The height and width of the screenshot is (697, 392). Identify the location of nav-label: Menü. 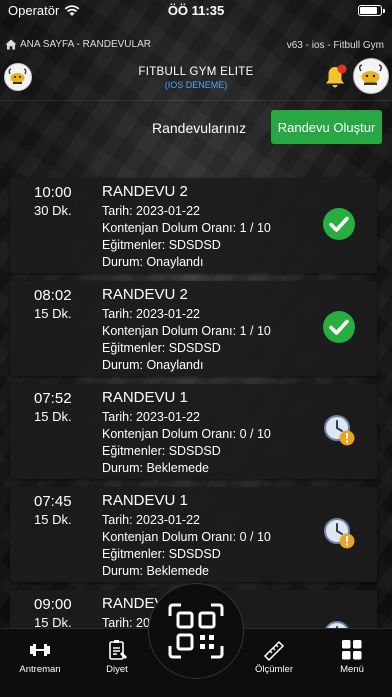
(352, 669).